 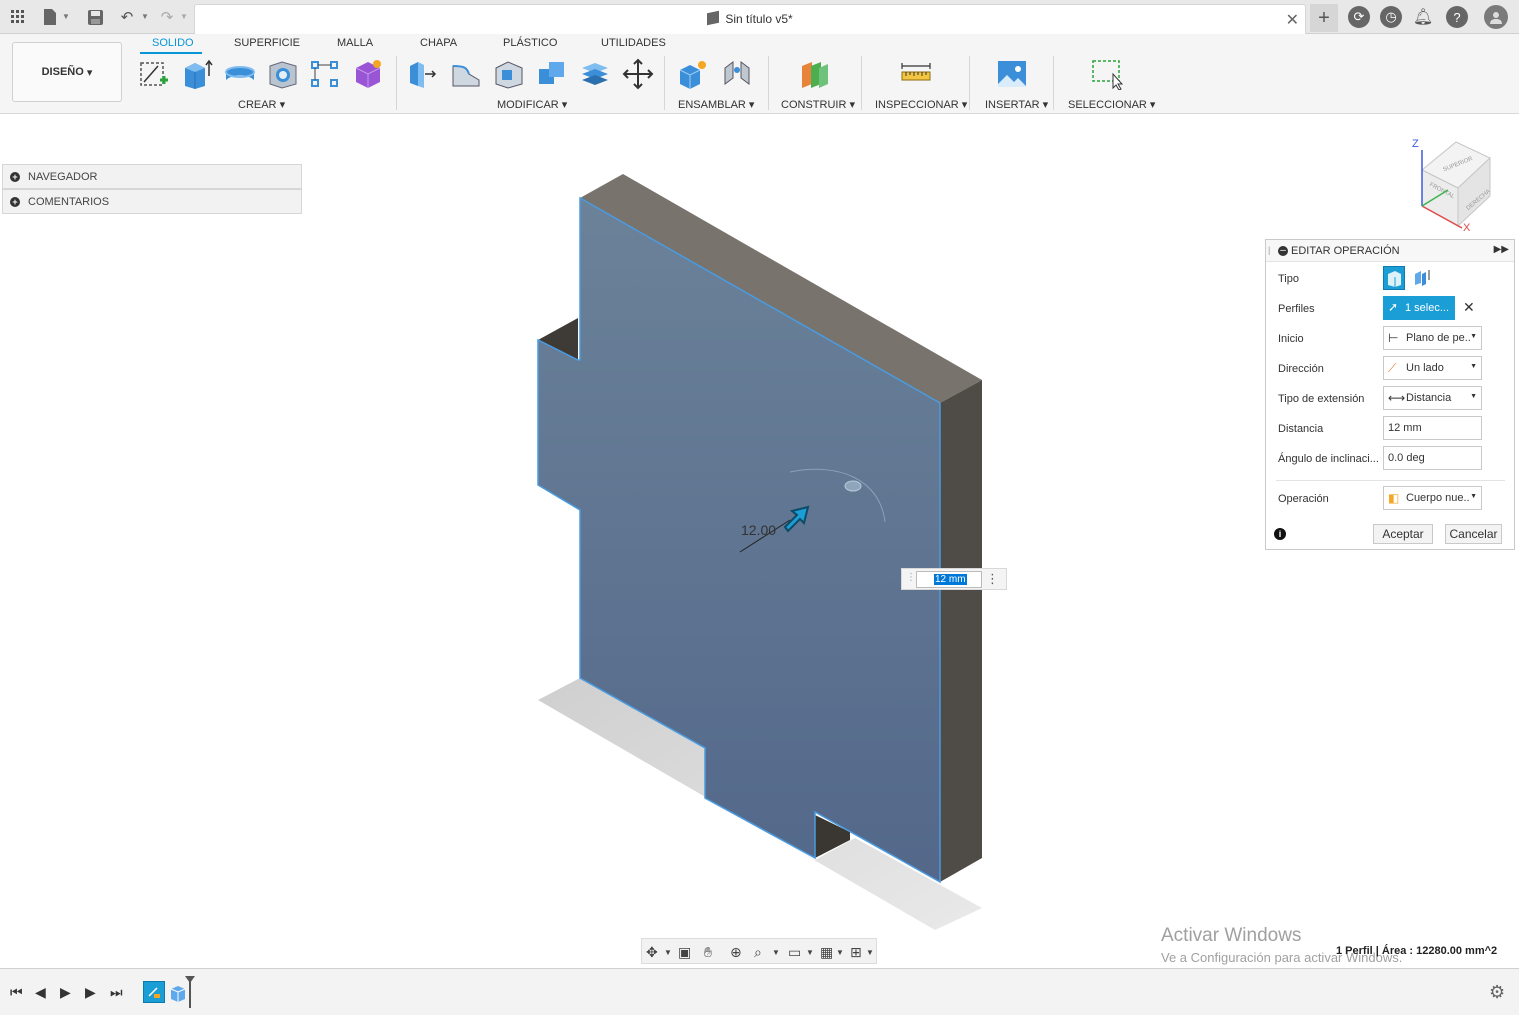 I want to click on apps-grid-icon, so click(x=18, y=17).